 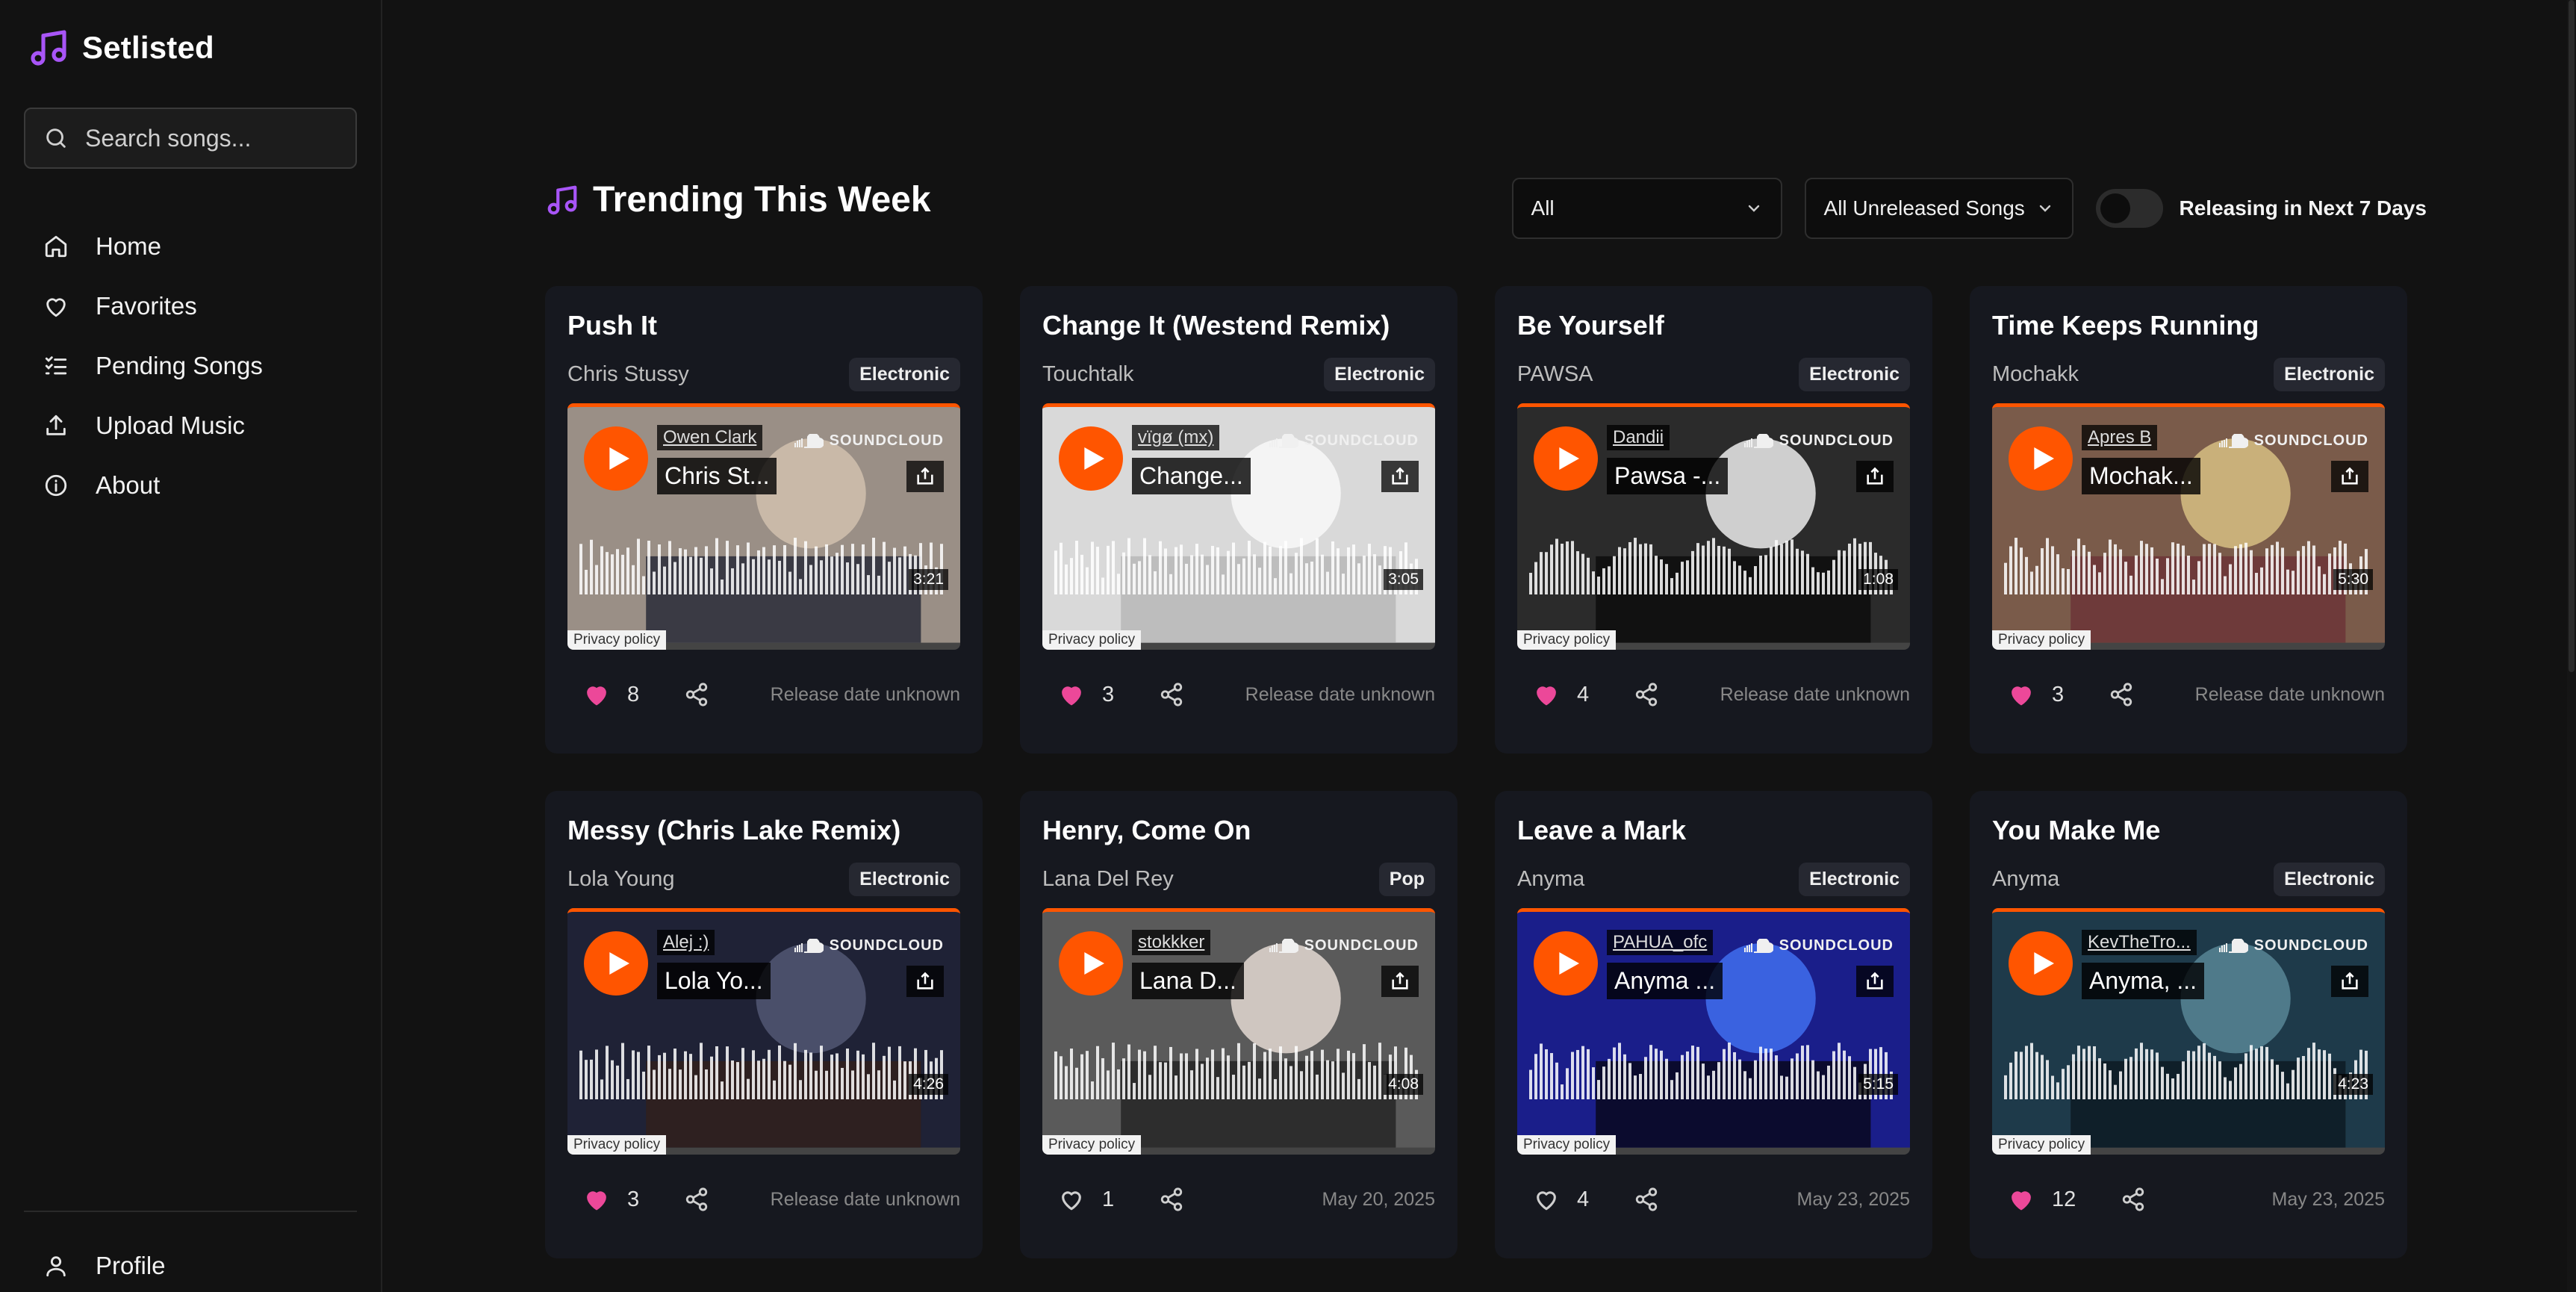 What do you see at coordinates (1238, 325) in the screenshot?
I see `song-title: Change It (Westend Remix)` at bounding box center [1238, 325].